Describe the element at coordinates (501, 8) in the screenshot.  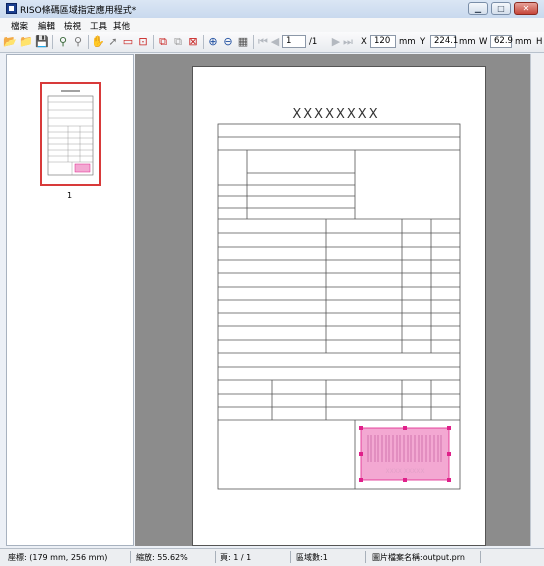
I see `maximize-button: □` at that location.